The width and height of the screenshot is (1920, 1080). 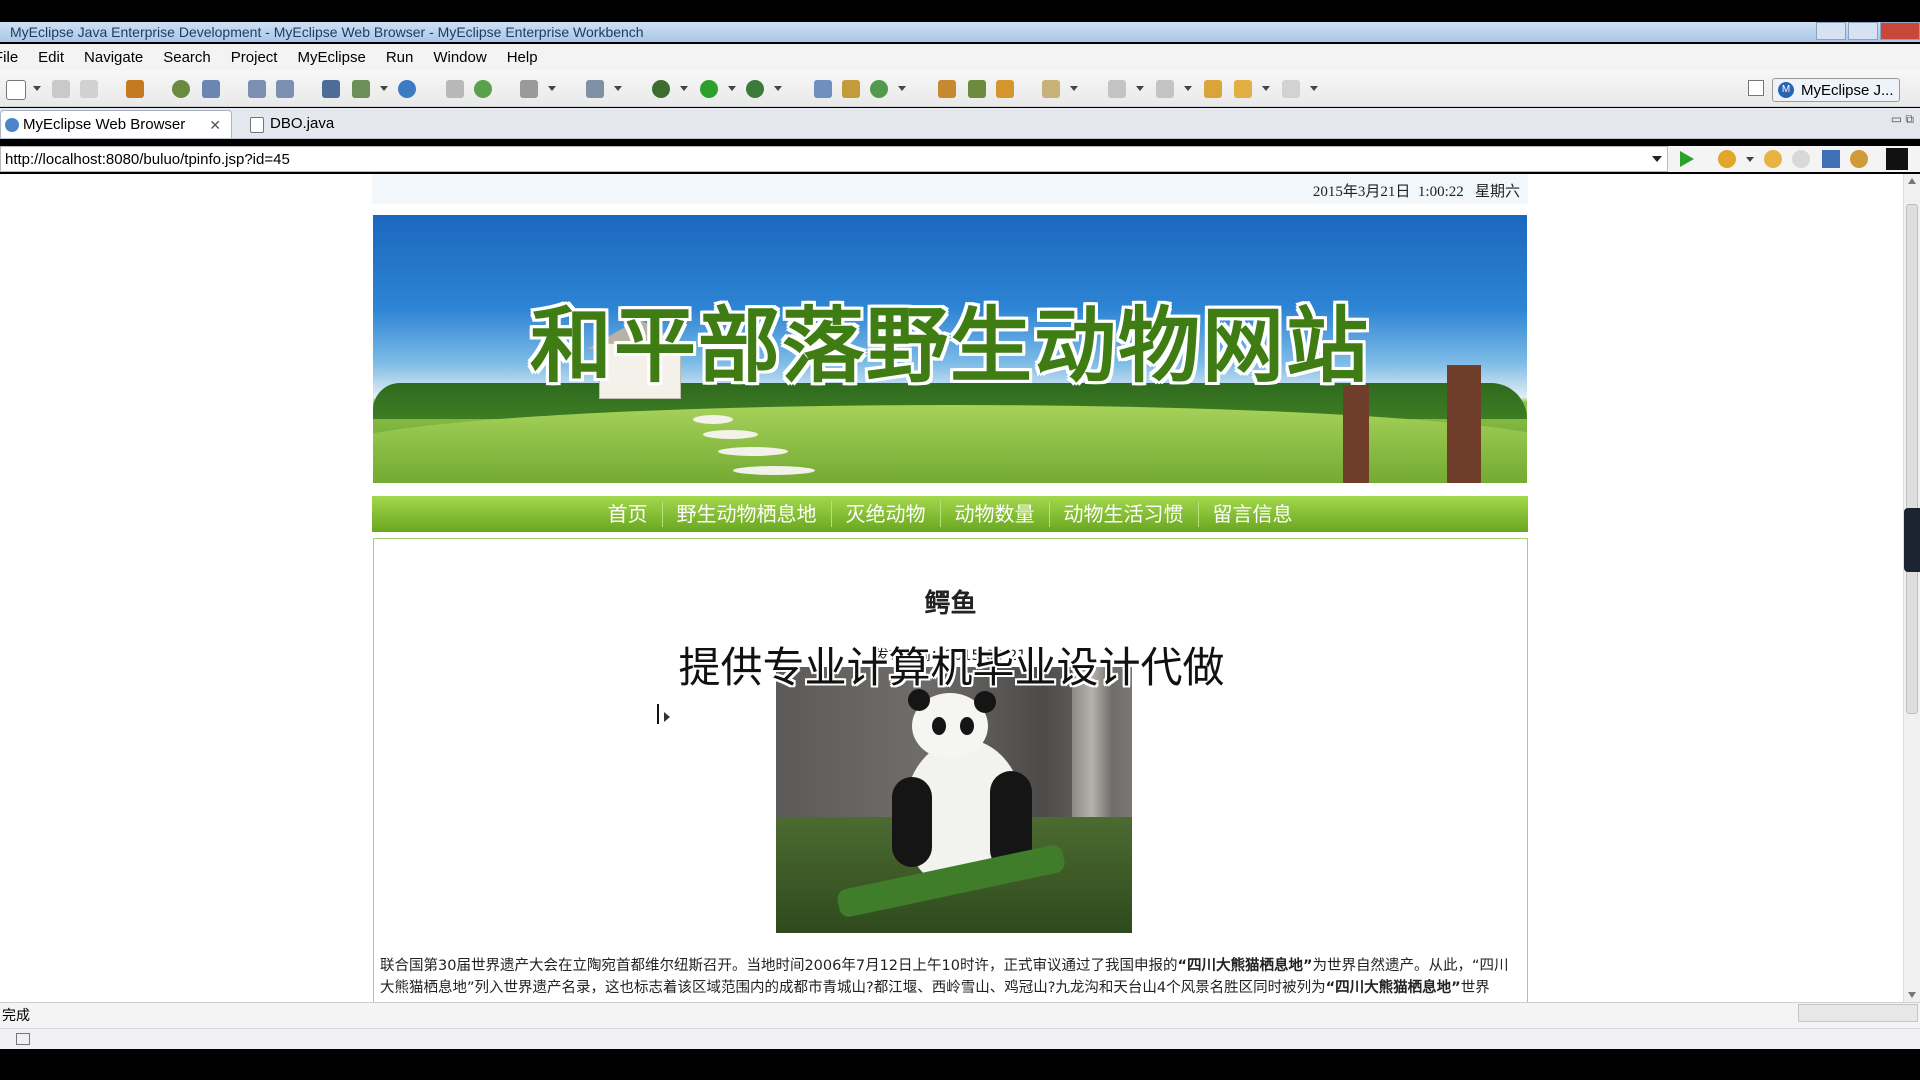 I want to click on maximize-view-icon: ⧉, so click(x=1909, y=119).